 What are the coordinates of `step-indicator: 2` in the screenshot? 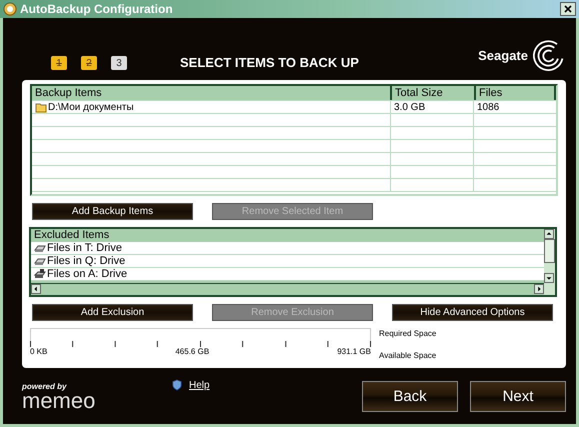 It's located at (89, 63).